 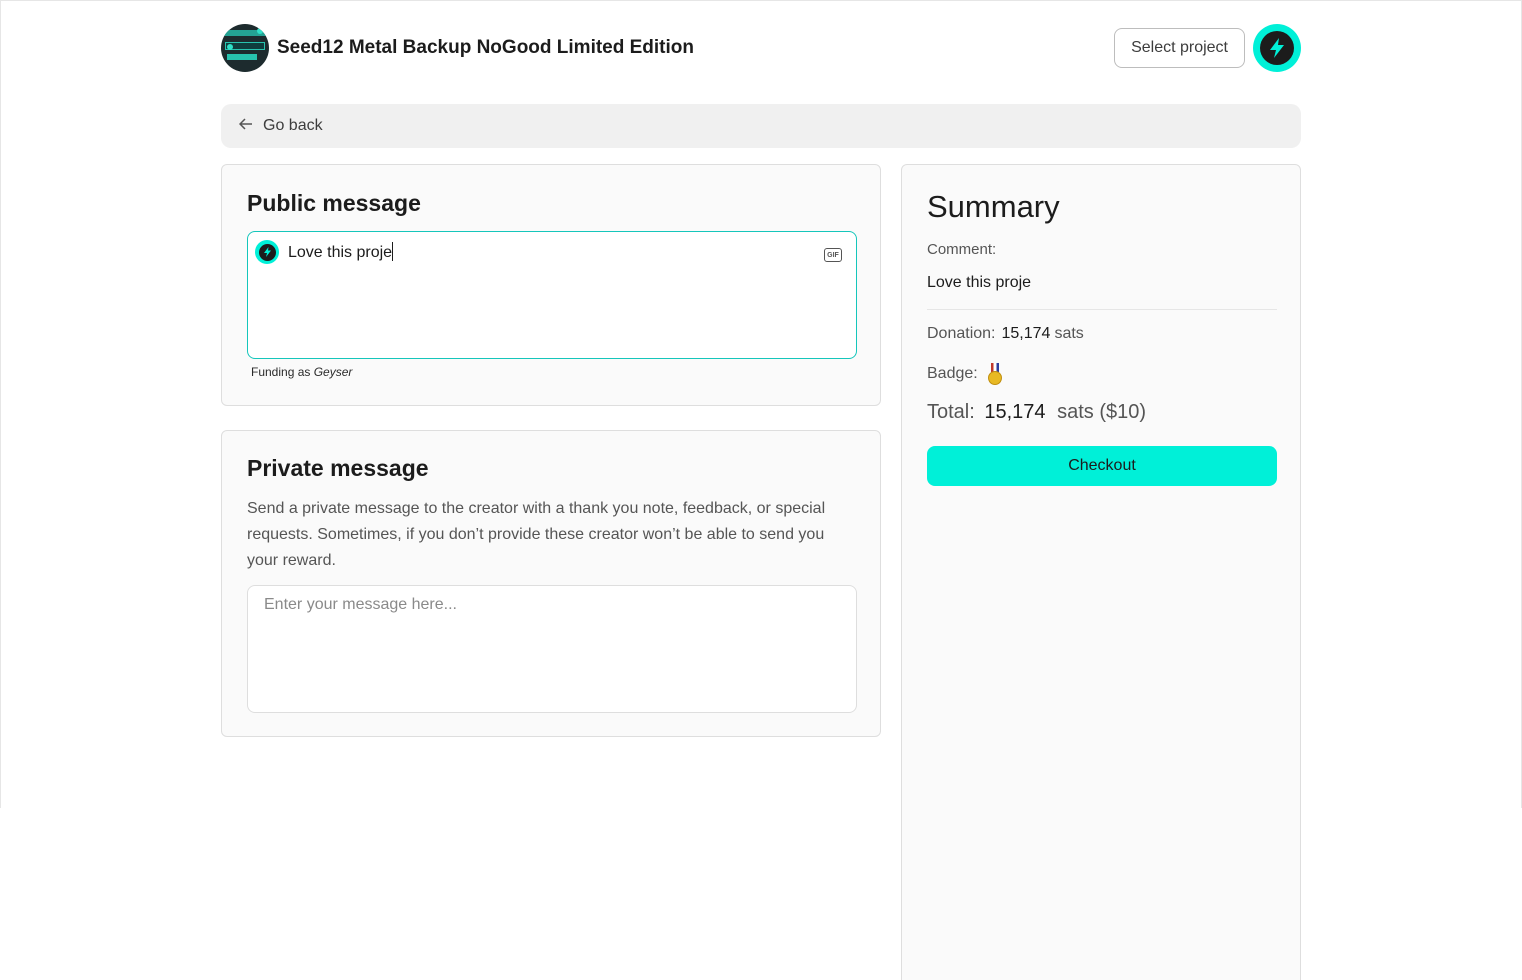 What do you see at coordinates (1075, 412) in the screenshot?
I see `total-unit: sats` at bounding box center [1075, 412].